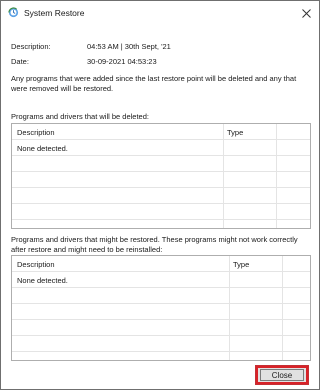 The image size is (320, 390). Describe the element at coordinates (160, 13) in the screenshot. I see `title-bar: System Restore` at that location.